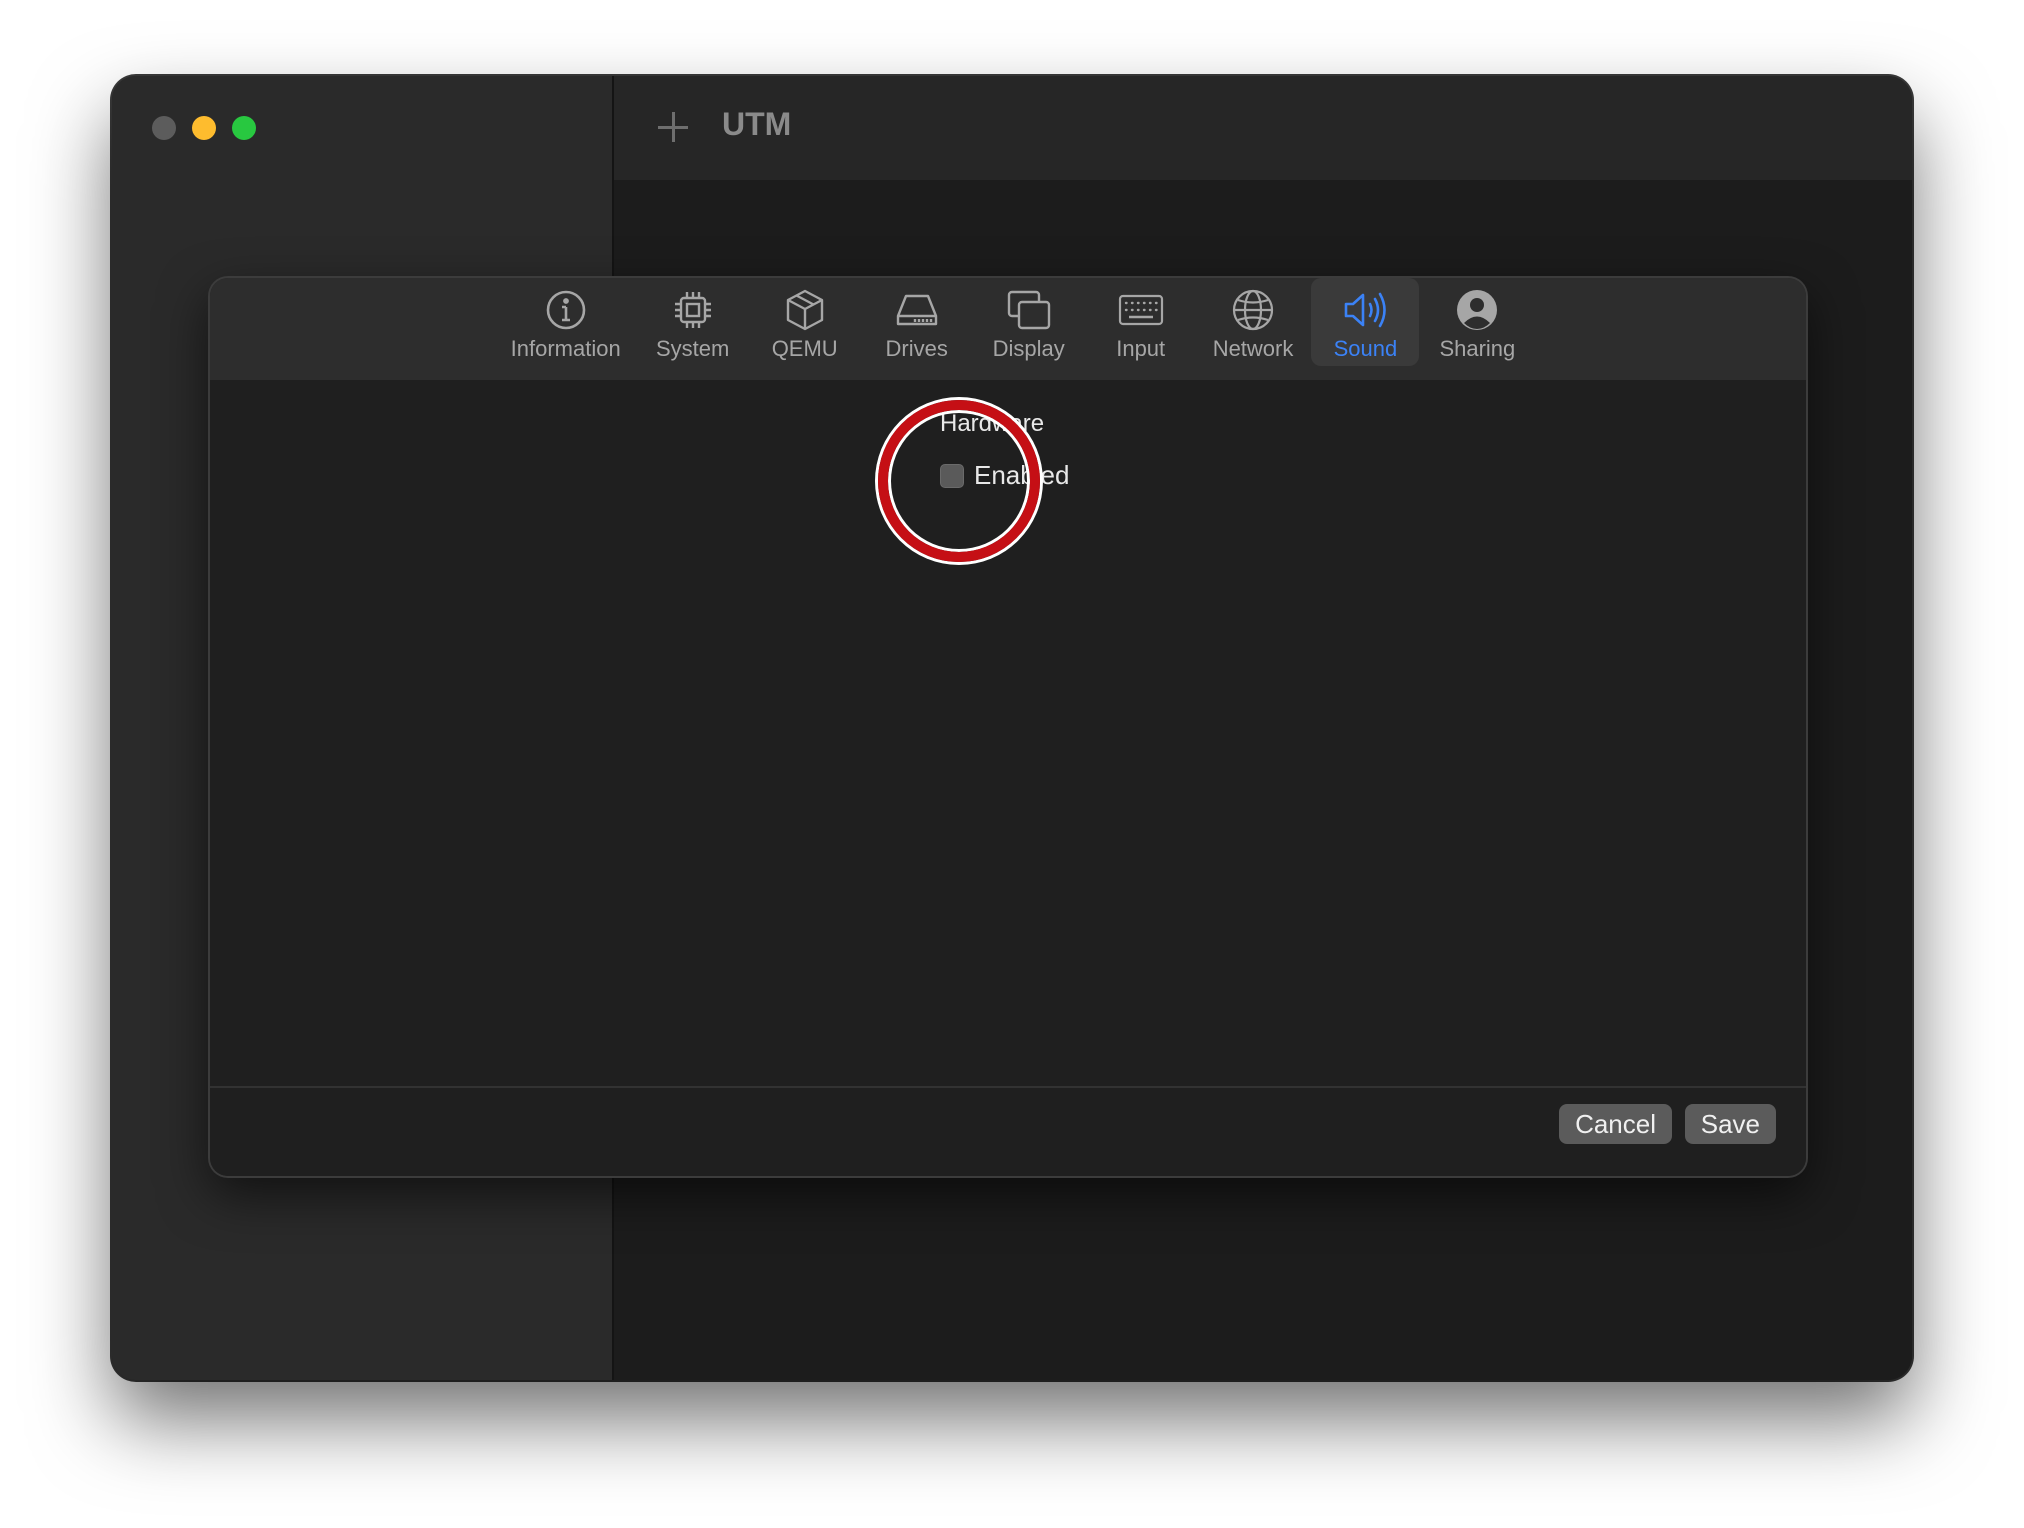  What do you see at coordinates (565, 310) in the screenshot?
I see `info-icon` at bounding box center [565, 310].